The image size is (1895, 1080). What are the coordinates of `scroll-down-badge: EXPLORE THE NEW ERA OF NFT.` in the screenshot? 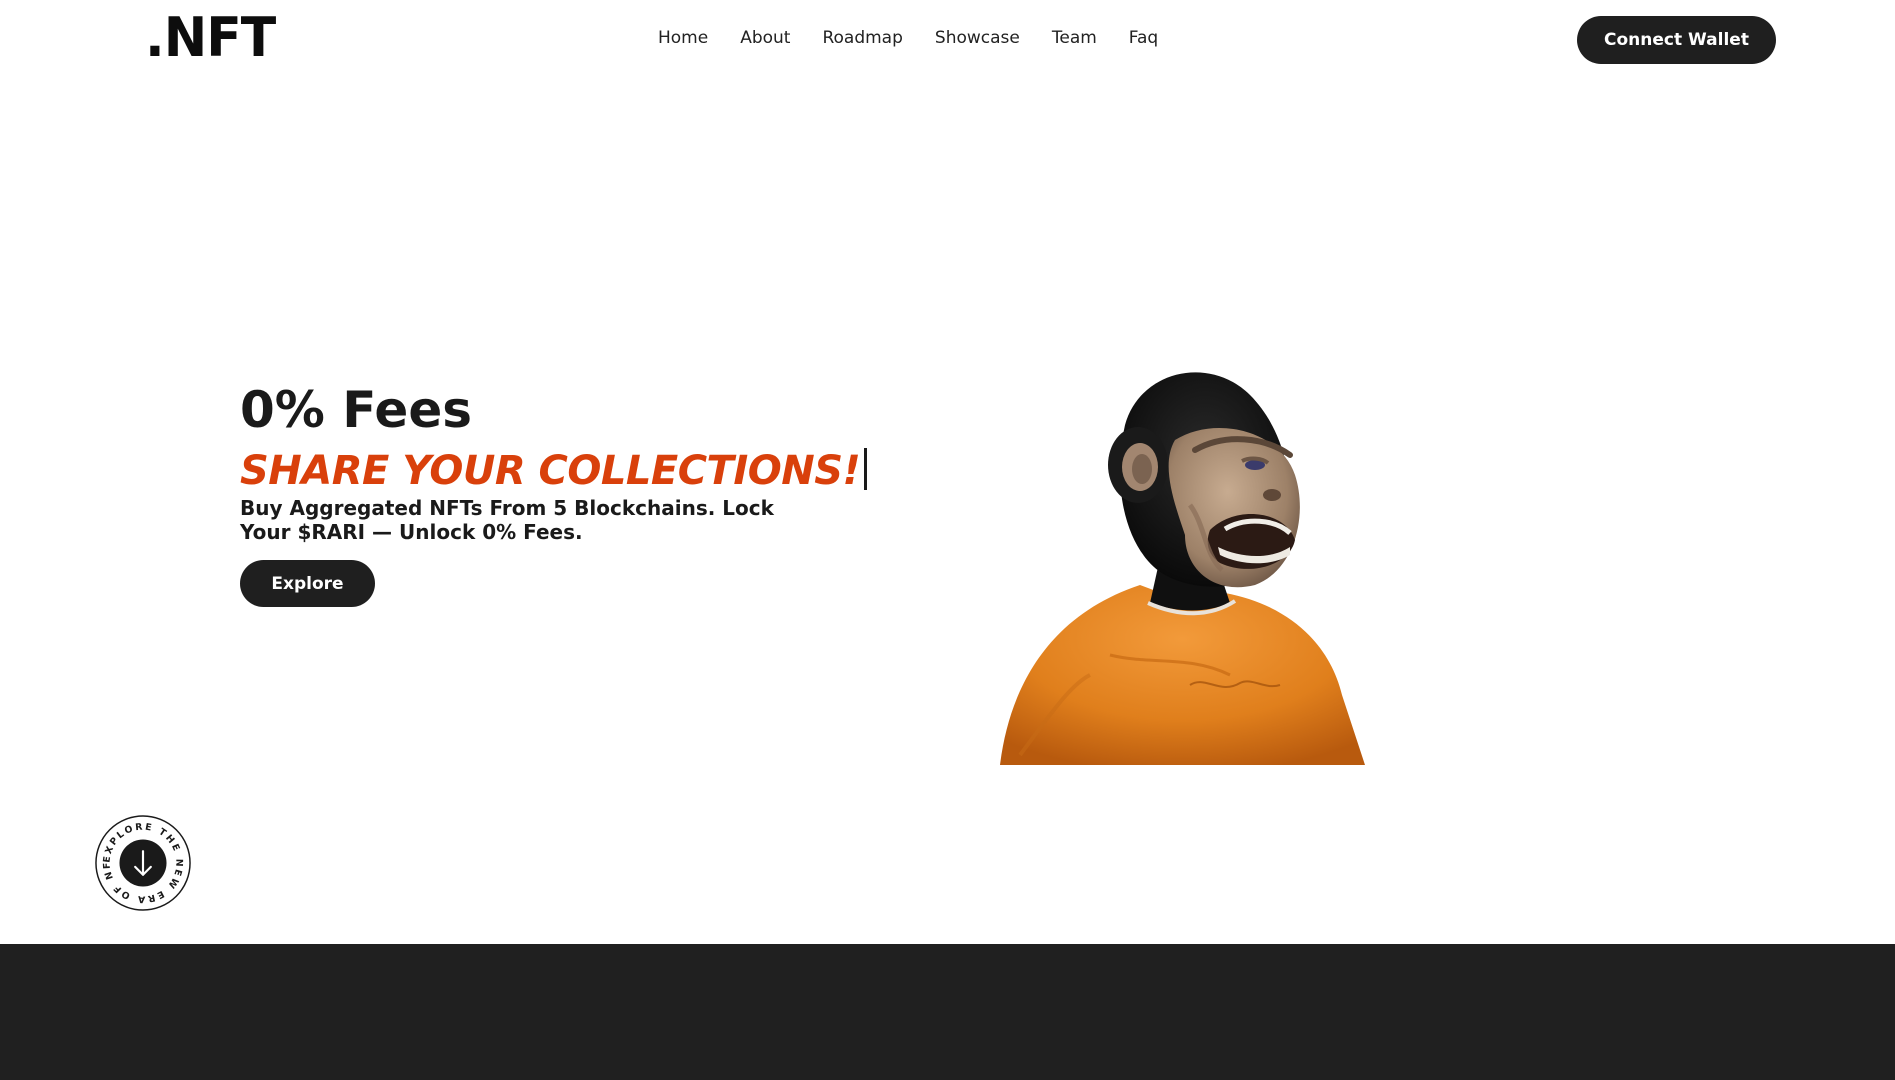 It's located at (143, 863).